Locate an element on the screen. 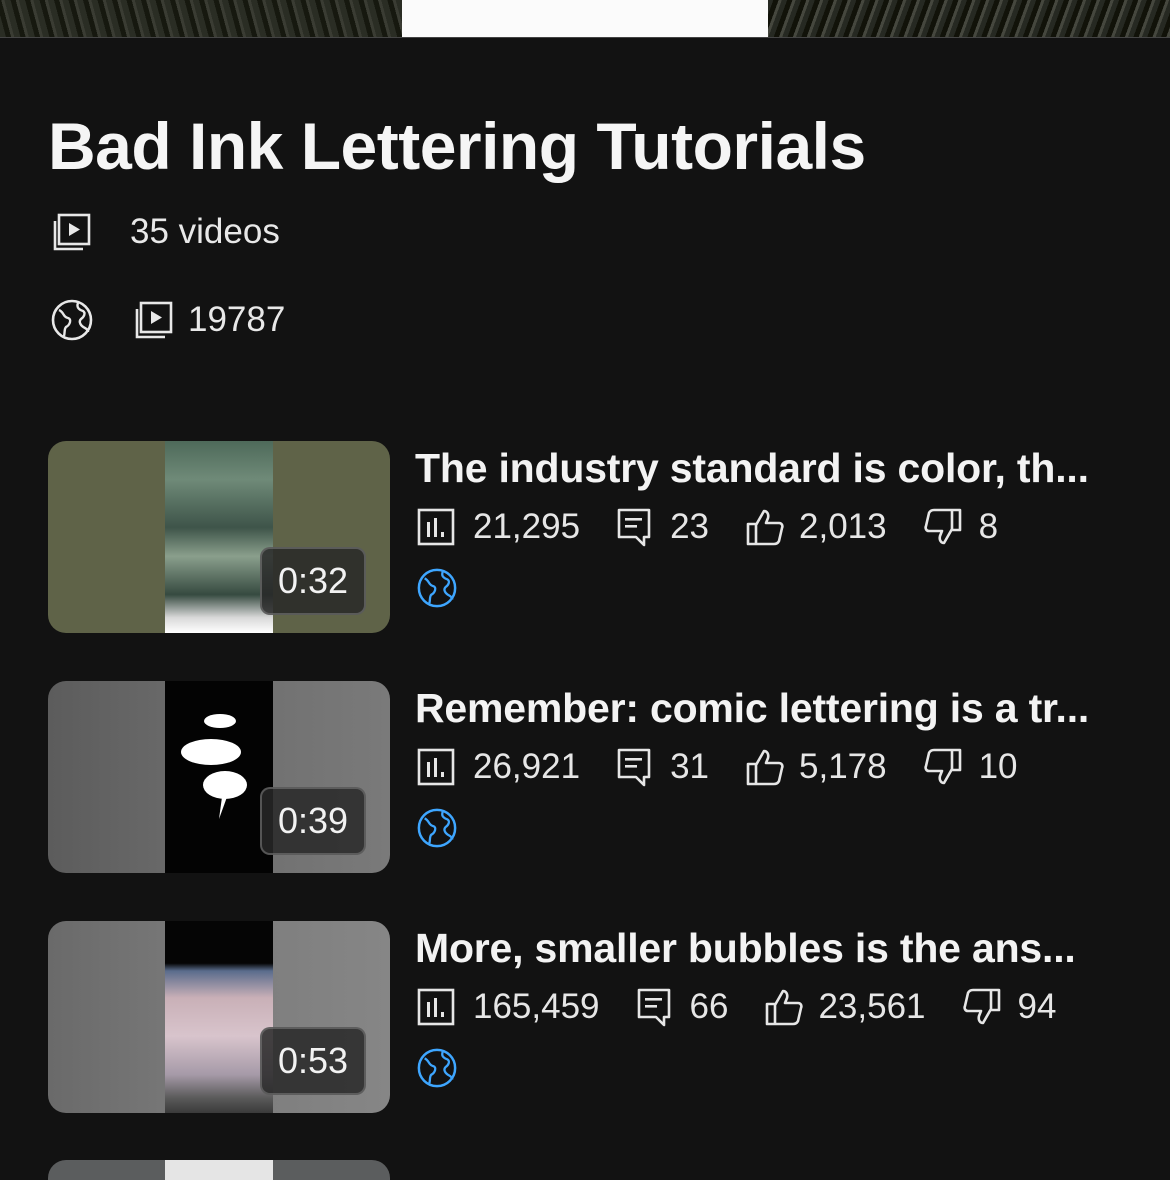 This screenshot has height=1180, width=1170. likes-stat: 23,561 is located at coordinates (845, 1007).